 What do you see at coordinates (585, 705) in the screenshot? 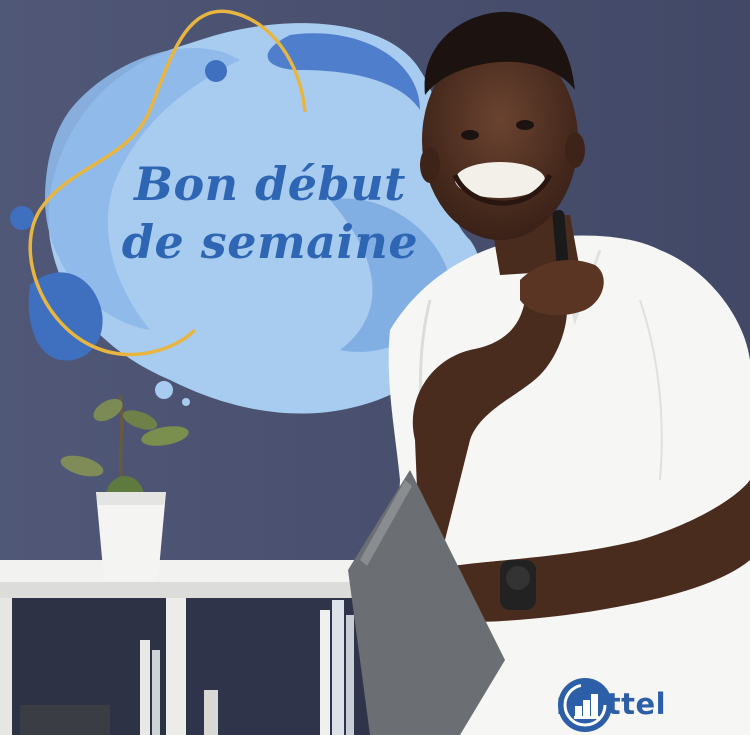
I see `mattel-logo-icon` at bounding box center [585, 705].